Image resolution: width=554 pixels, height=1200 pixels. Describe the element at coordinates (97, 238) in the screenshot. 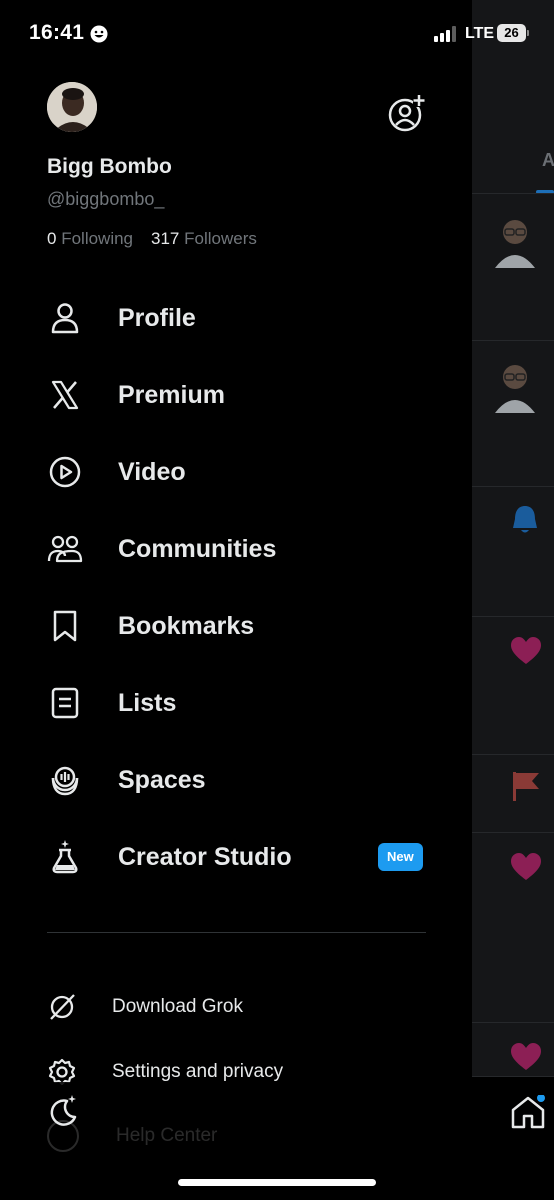

I see `following-label: Following` at that location.